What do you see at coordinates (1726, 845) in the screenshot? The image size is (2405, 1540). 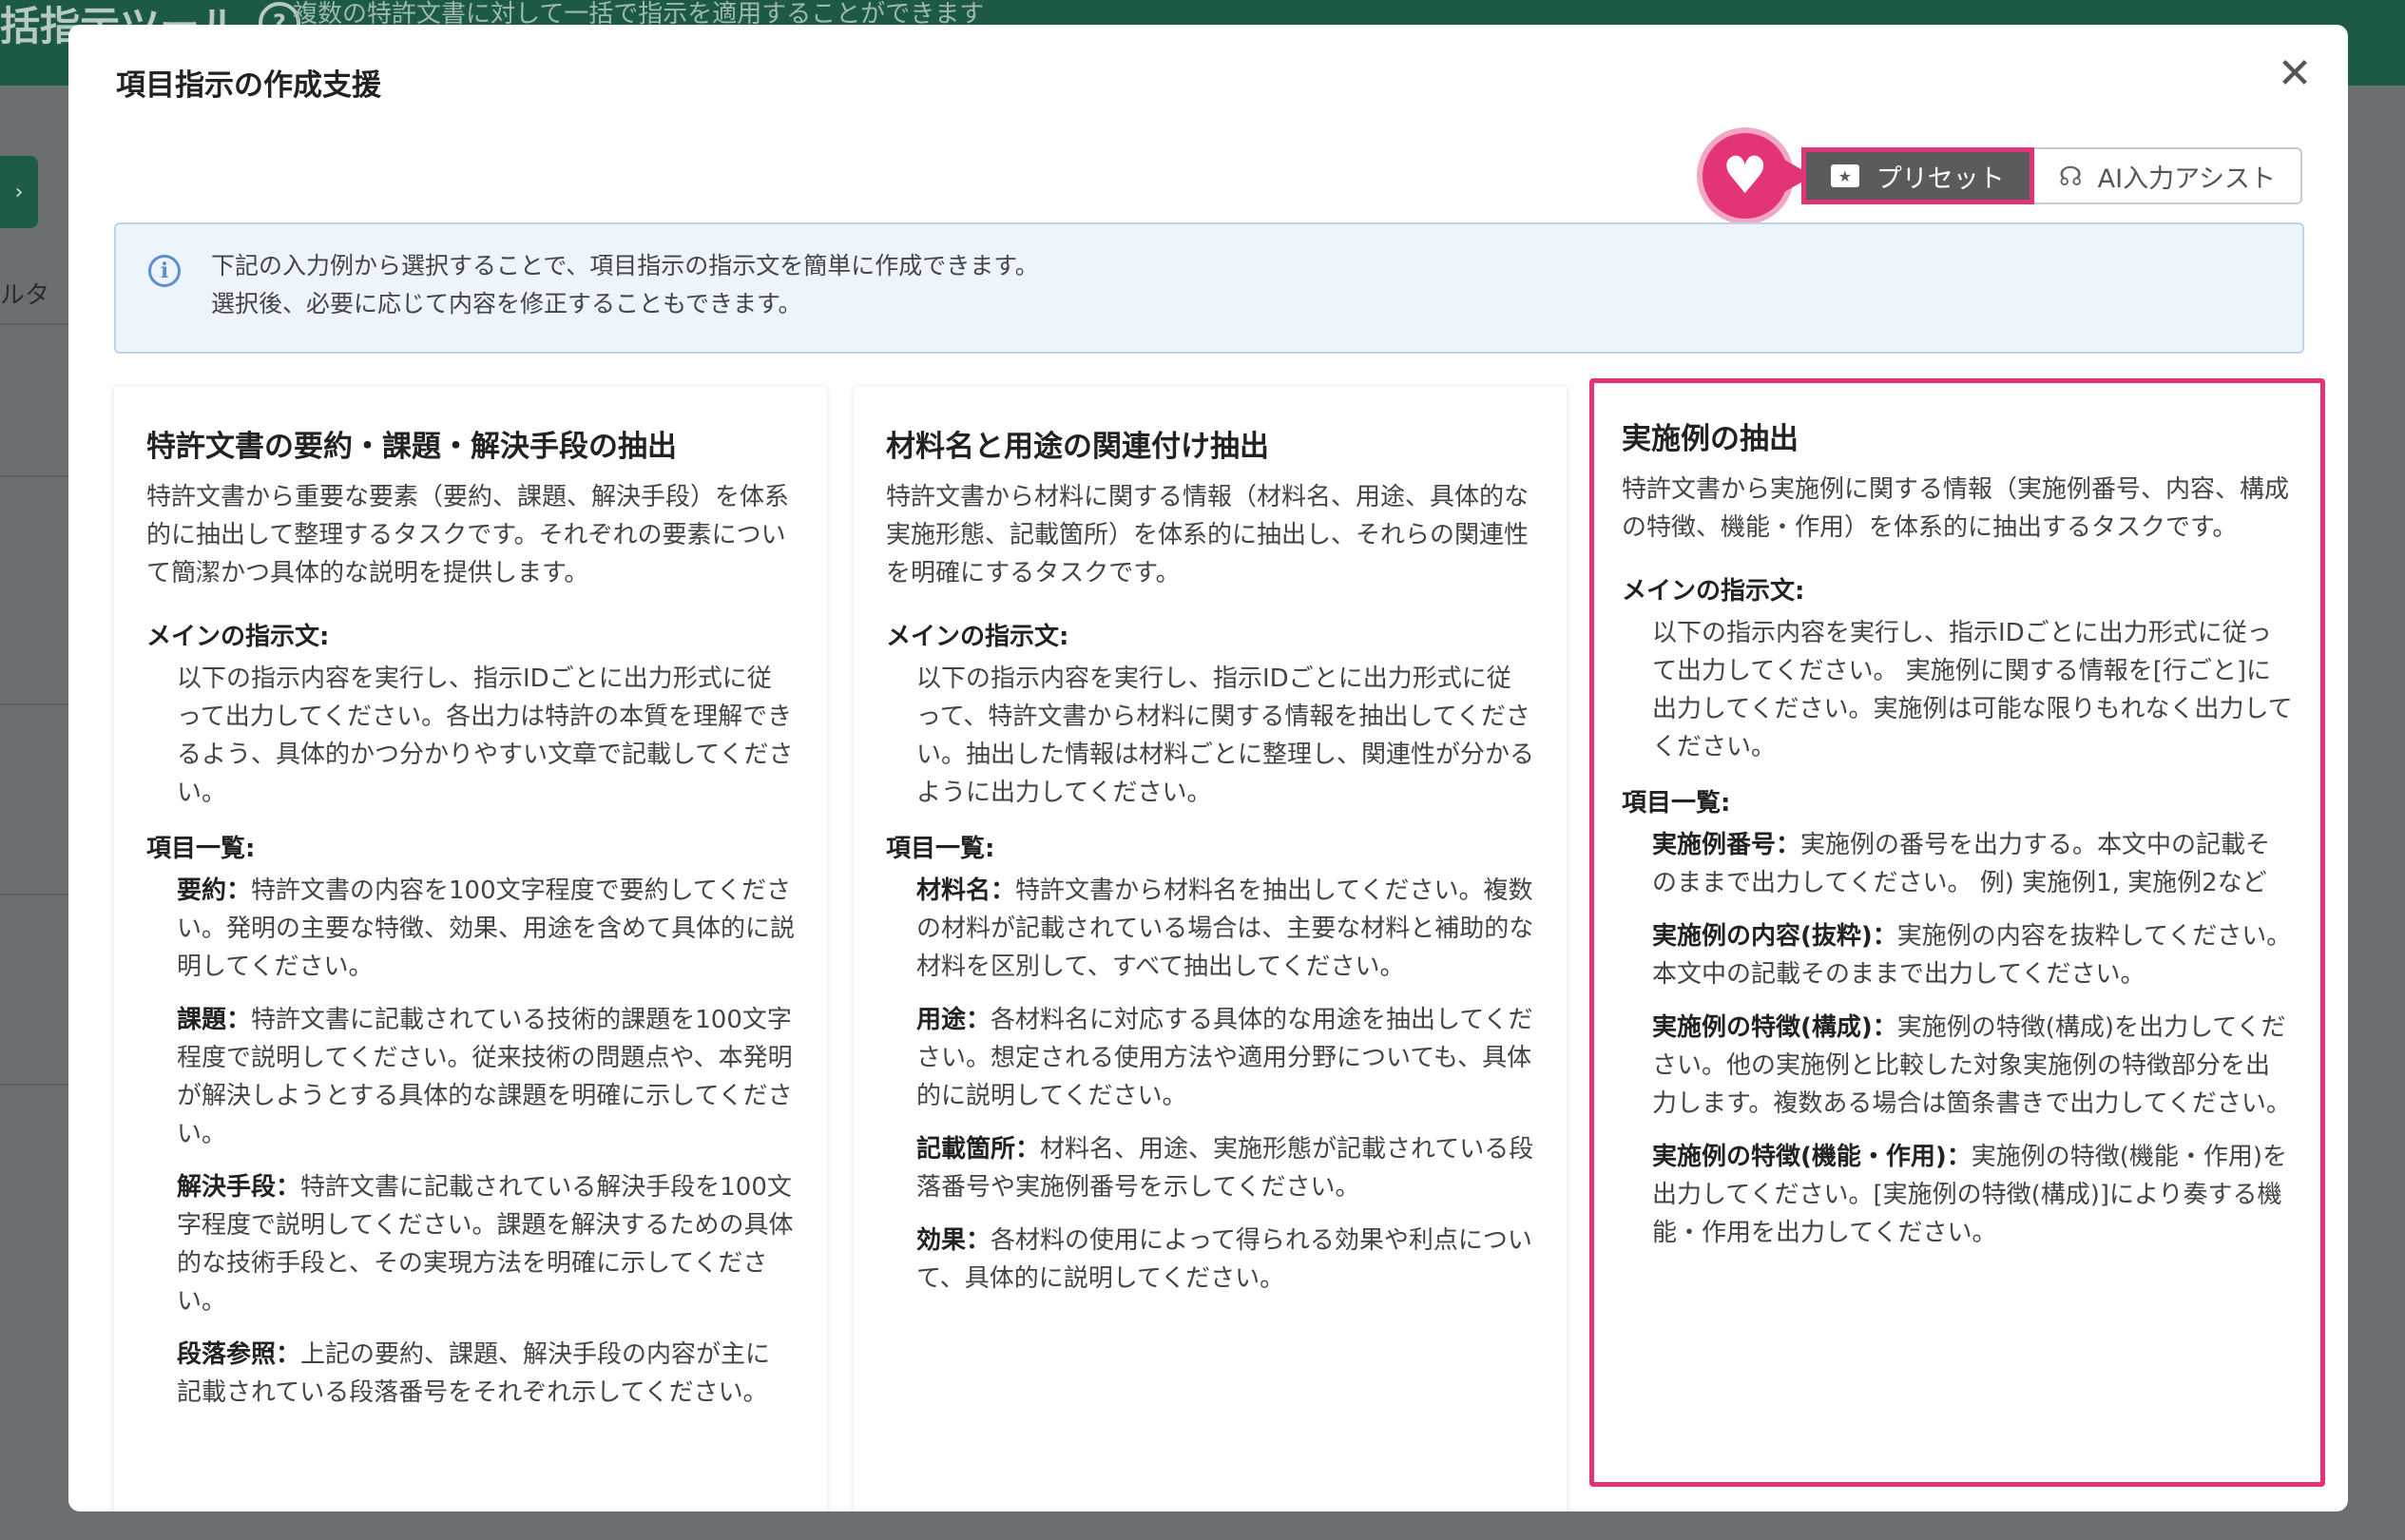 I see `item-name: 実施例番号：` at bounding box center [1726, 845].